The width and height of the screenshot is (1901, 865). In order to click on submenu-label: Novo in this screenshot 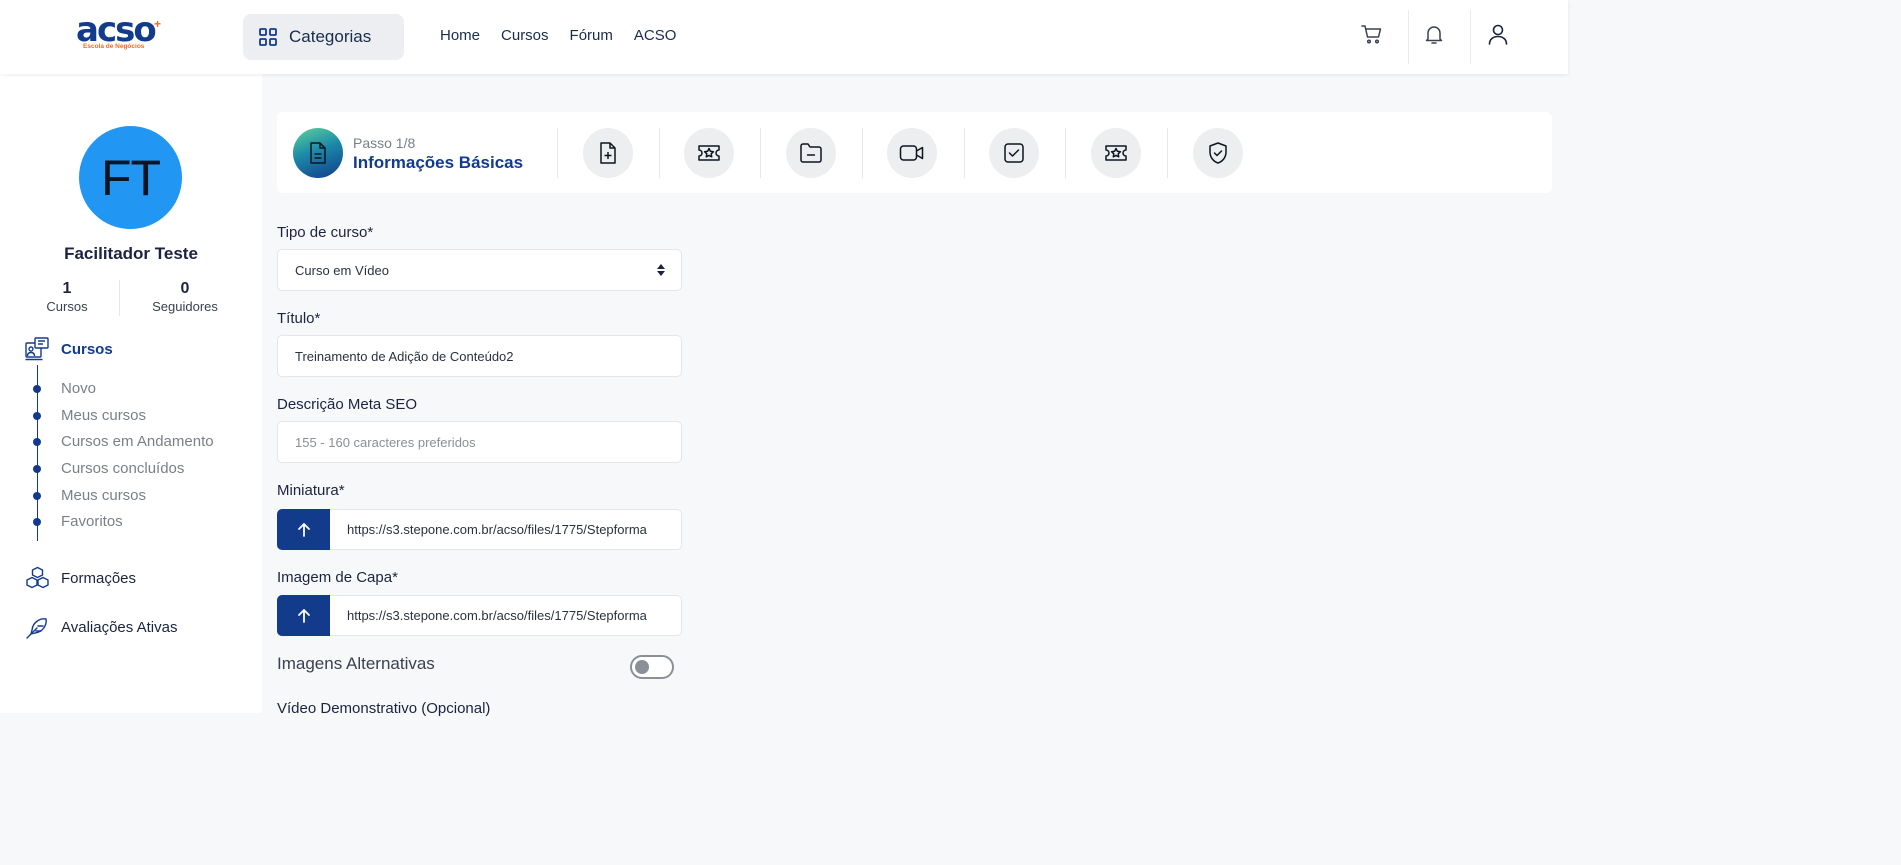, I will do `click(79, 388)`.